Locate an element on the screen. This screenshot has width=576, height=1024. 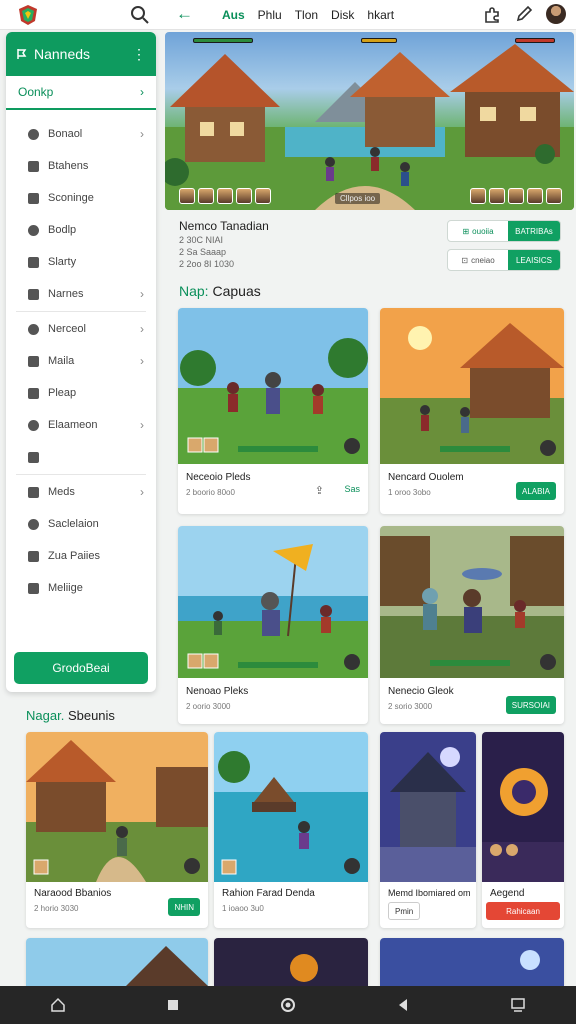
sidebar-item: Bodlp is located at coordinates (81, 230).